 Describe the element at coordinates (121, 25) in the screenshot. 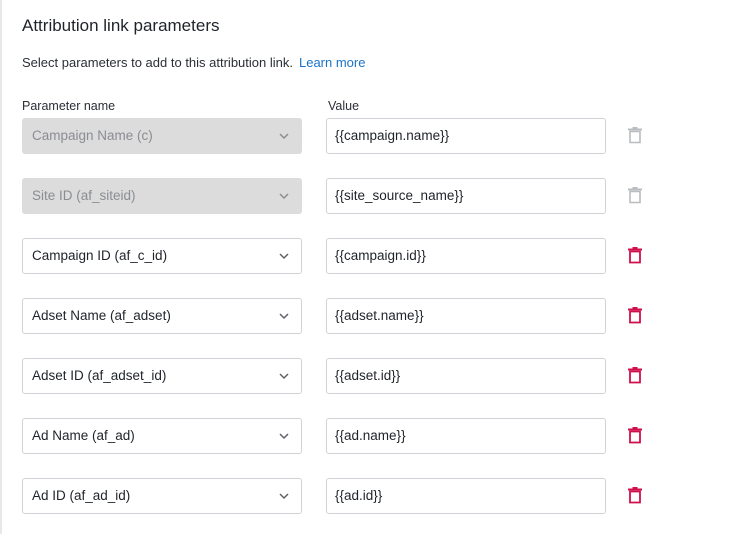

I see `section-title: Attribution link parameters` at that location.